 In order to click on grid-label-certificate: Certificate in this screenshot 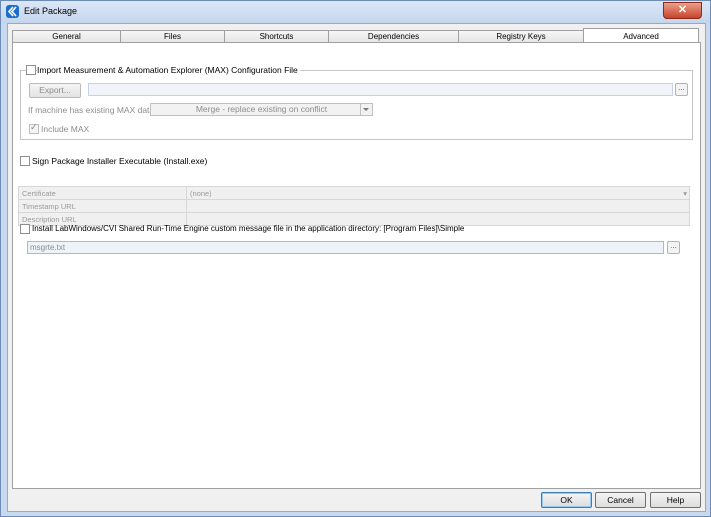, I will do `click(102, 193)`.